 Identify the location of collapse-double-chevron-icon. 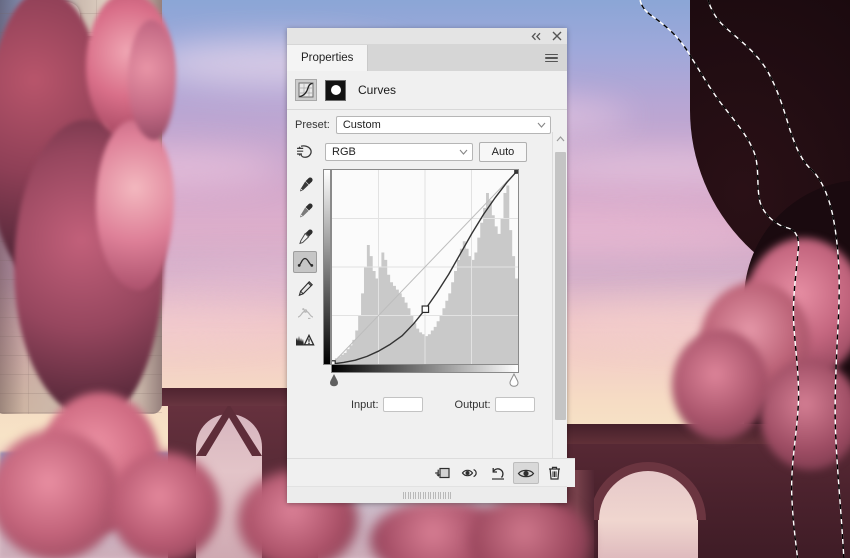
(536, 36).